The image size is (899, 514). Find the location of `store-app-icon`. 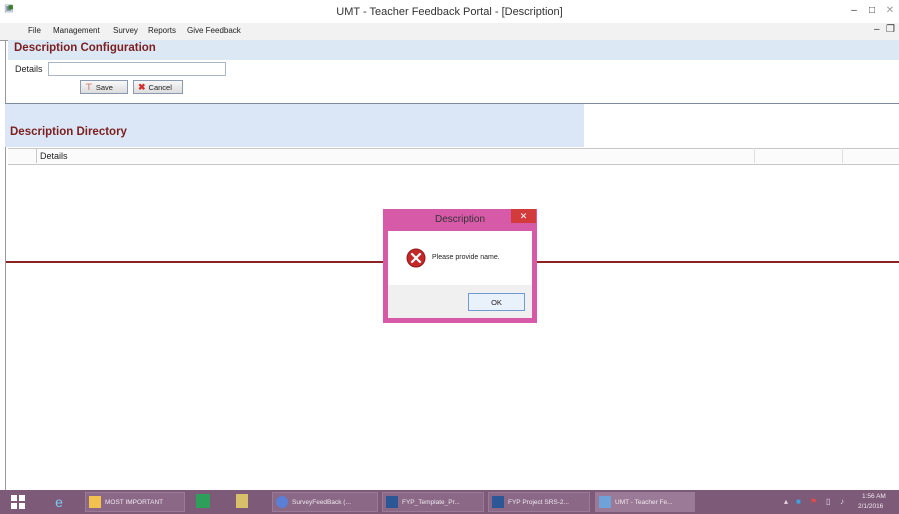

store-app-icon is located at coordinates (206, 502).